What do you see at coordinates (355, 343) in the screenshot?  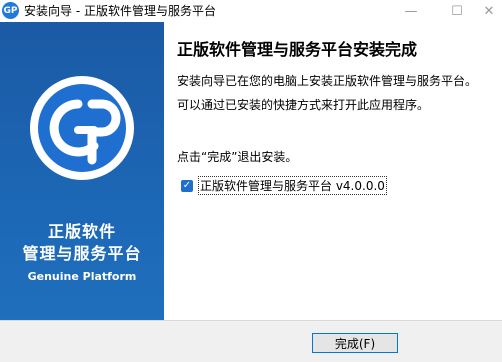 I see `finish-button: 完成(F)` at bounding box center [355, 343].